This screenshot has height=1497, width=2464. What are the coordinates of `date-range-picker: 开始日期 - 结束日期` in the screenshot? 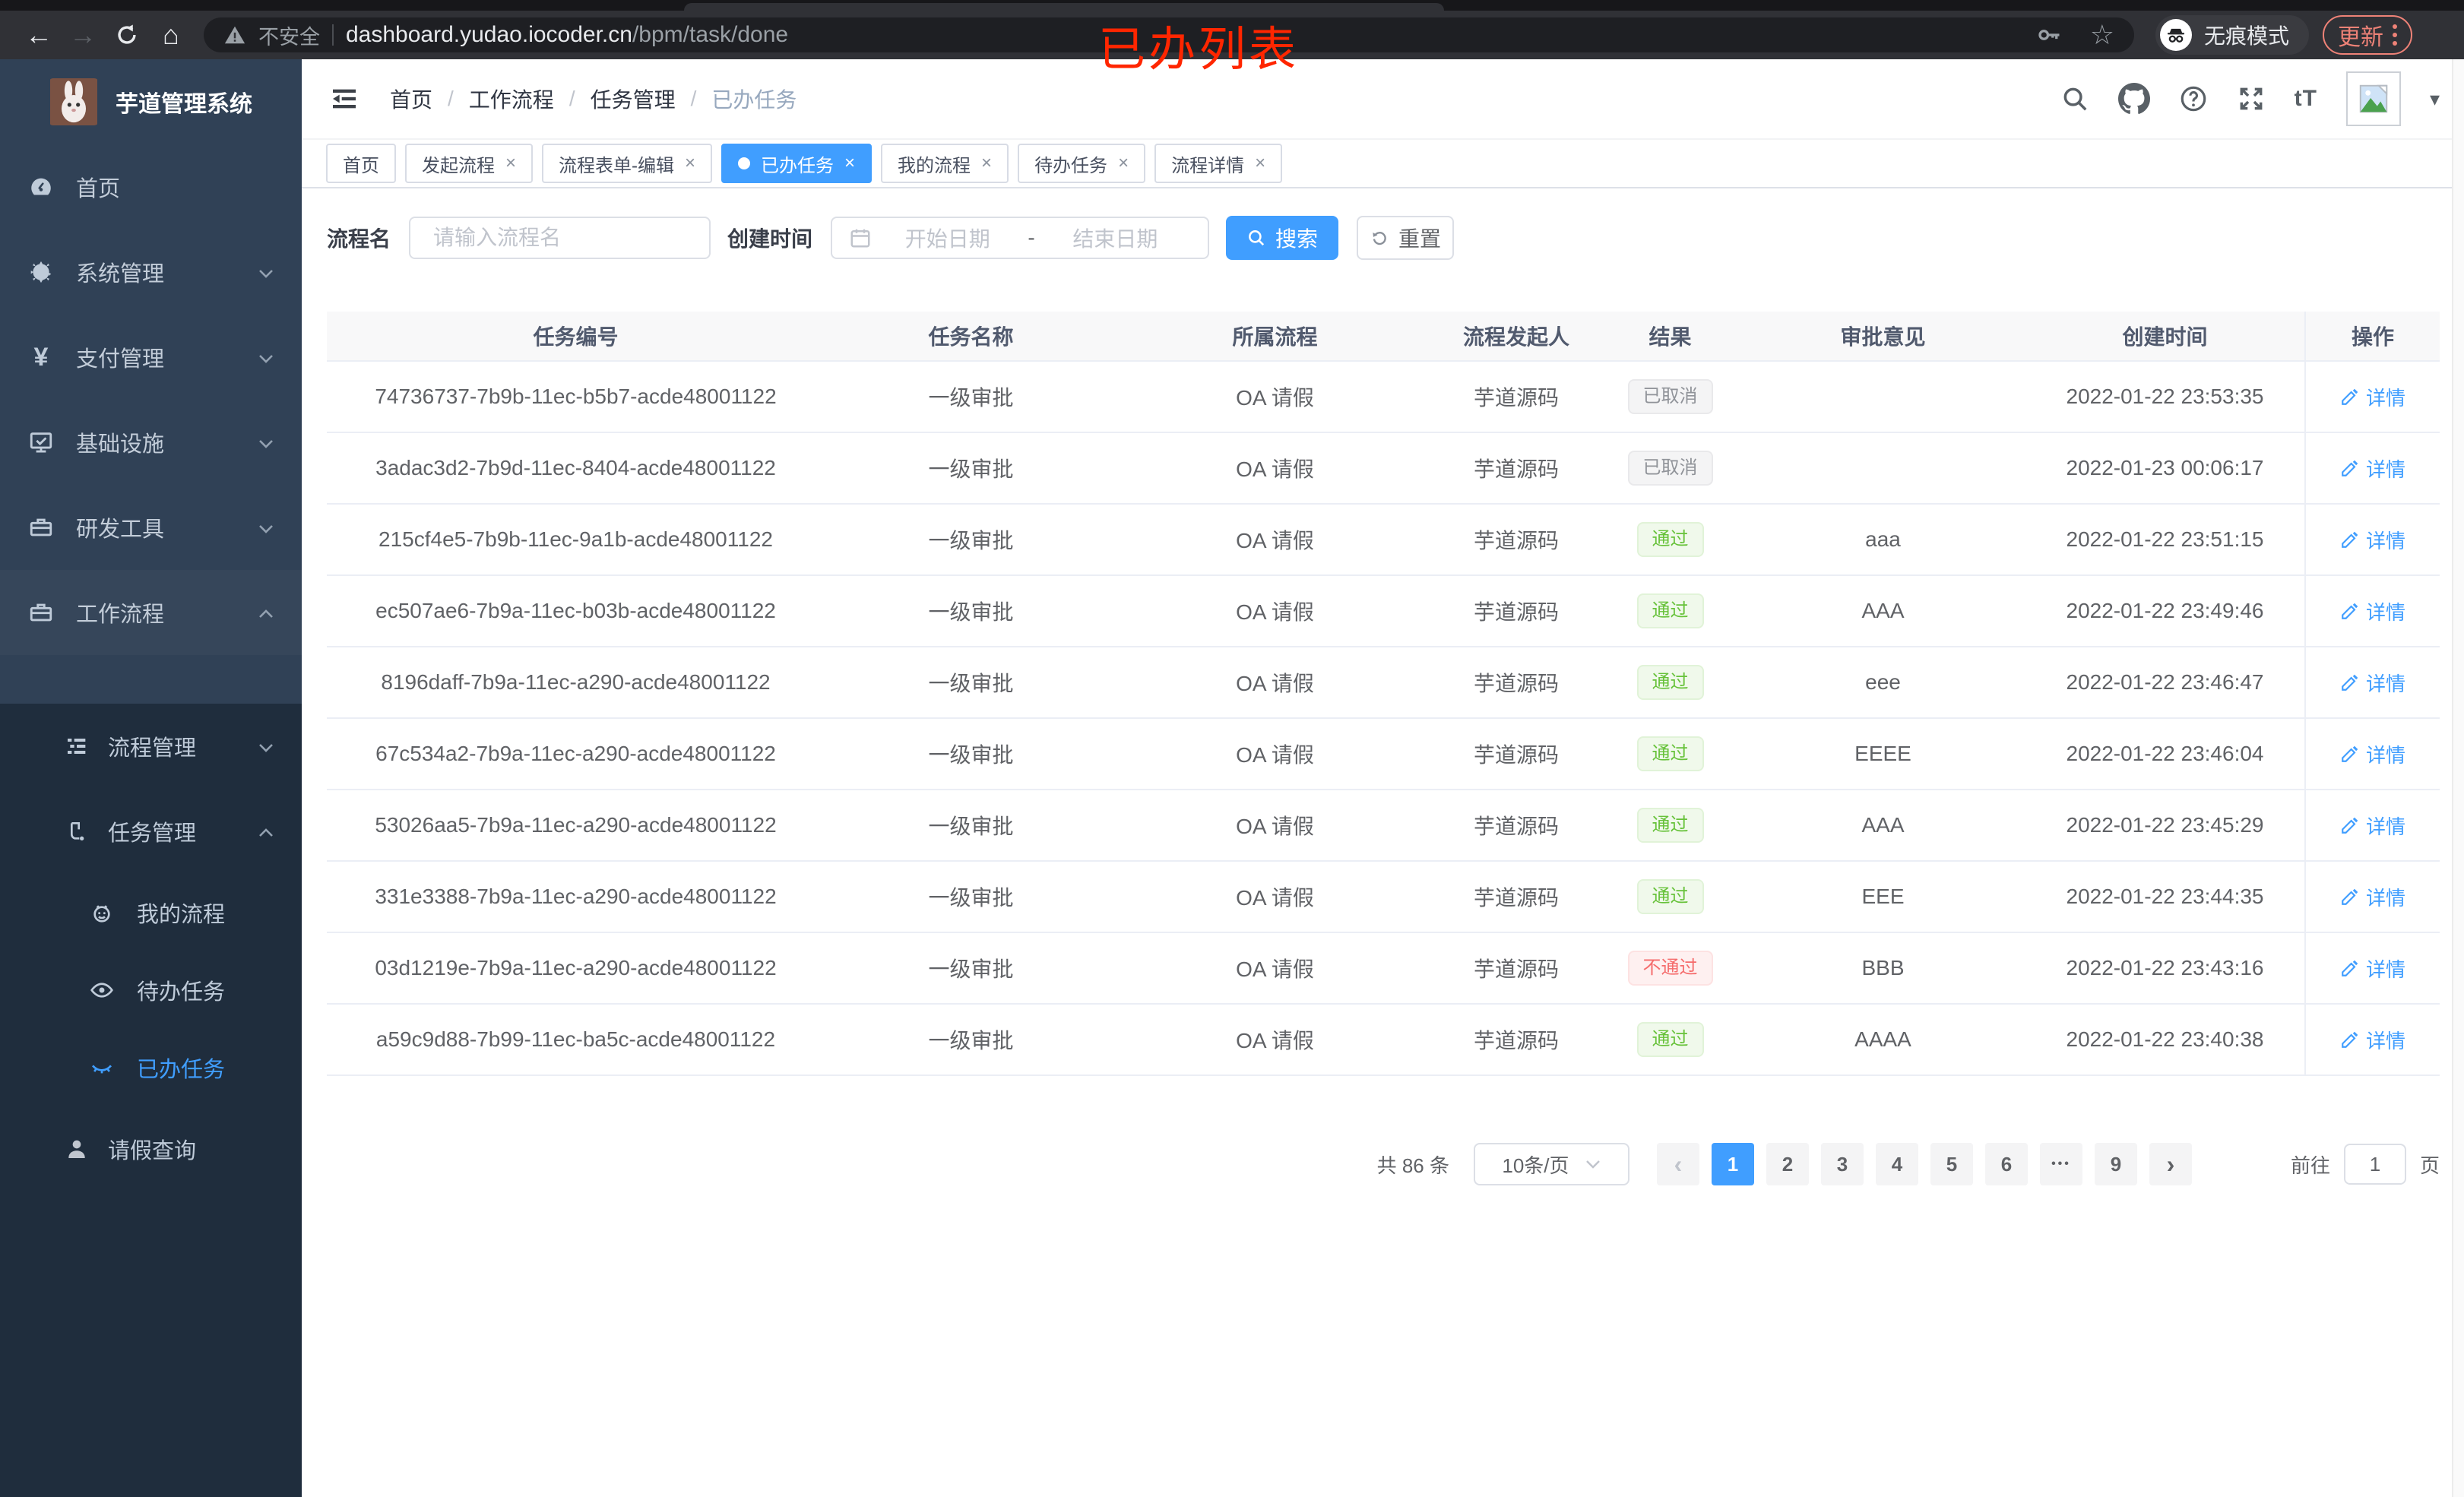 It's located at (1020, 238).